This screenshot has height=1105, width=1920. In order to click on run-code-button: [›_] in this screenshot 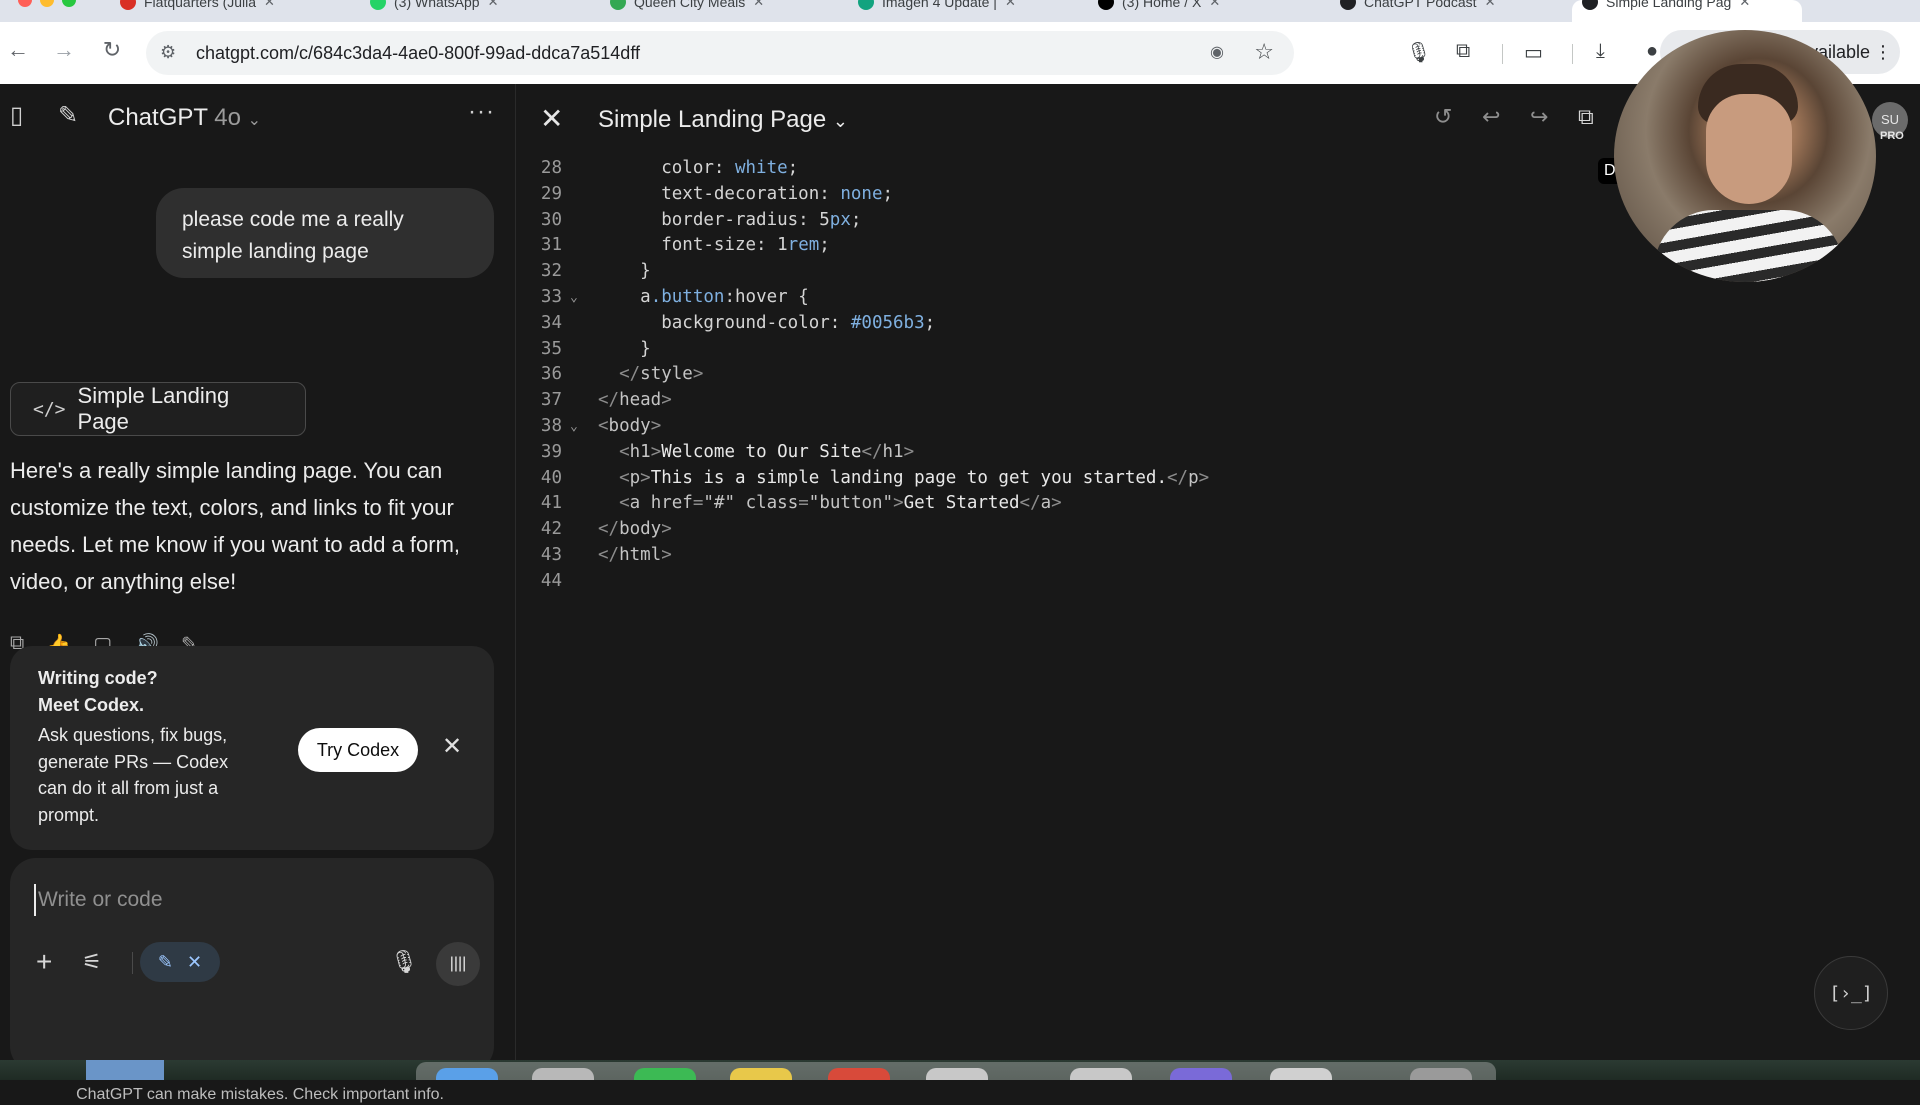, I will do `click(1851, 993)`.